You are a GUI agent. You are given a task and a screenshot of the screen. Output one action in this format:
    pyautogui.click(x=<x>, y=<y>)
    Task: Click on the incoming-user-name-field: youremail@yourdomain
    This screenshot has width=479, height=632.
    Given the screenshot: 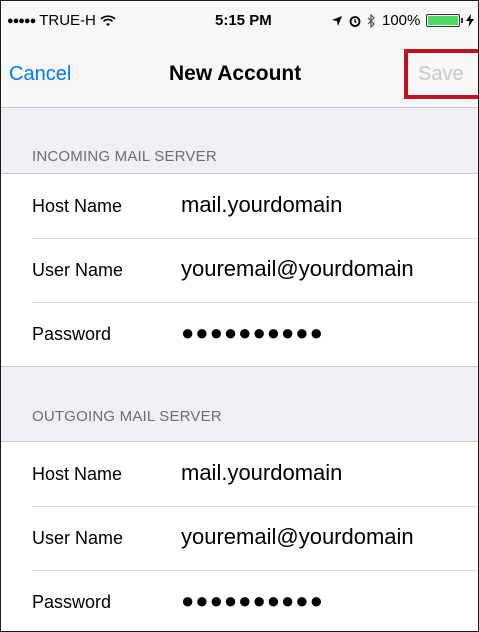 What is the action you would take?
    pyautogui.click(x=297, y=269)
    